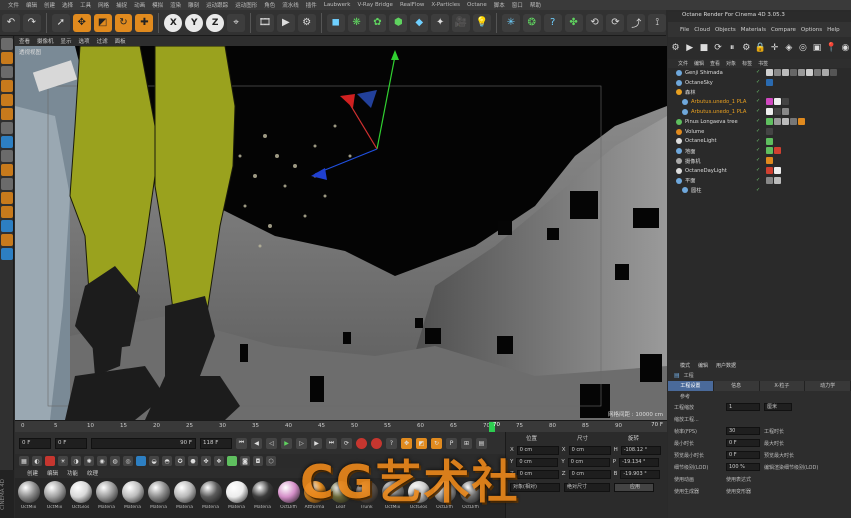 The image size is (851, 518). I want to click on rotation-field: -108.12 °, so click(640, 450).